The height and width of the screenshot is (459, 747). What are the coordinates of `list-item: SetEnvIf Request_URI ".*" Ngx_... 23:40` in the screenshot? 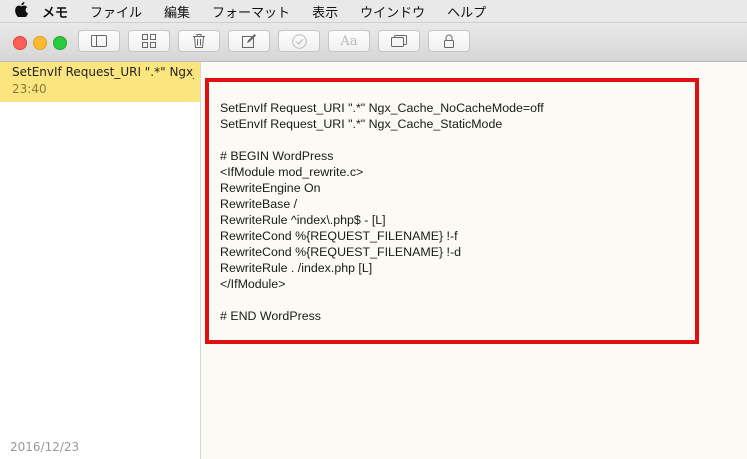 It's located at (100, 82).